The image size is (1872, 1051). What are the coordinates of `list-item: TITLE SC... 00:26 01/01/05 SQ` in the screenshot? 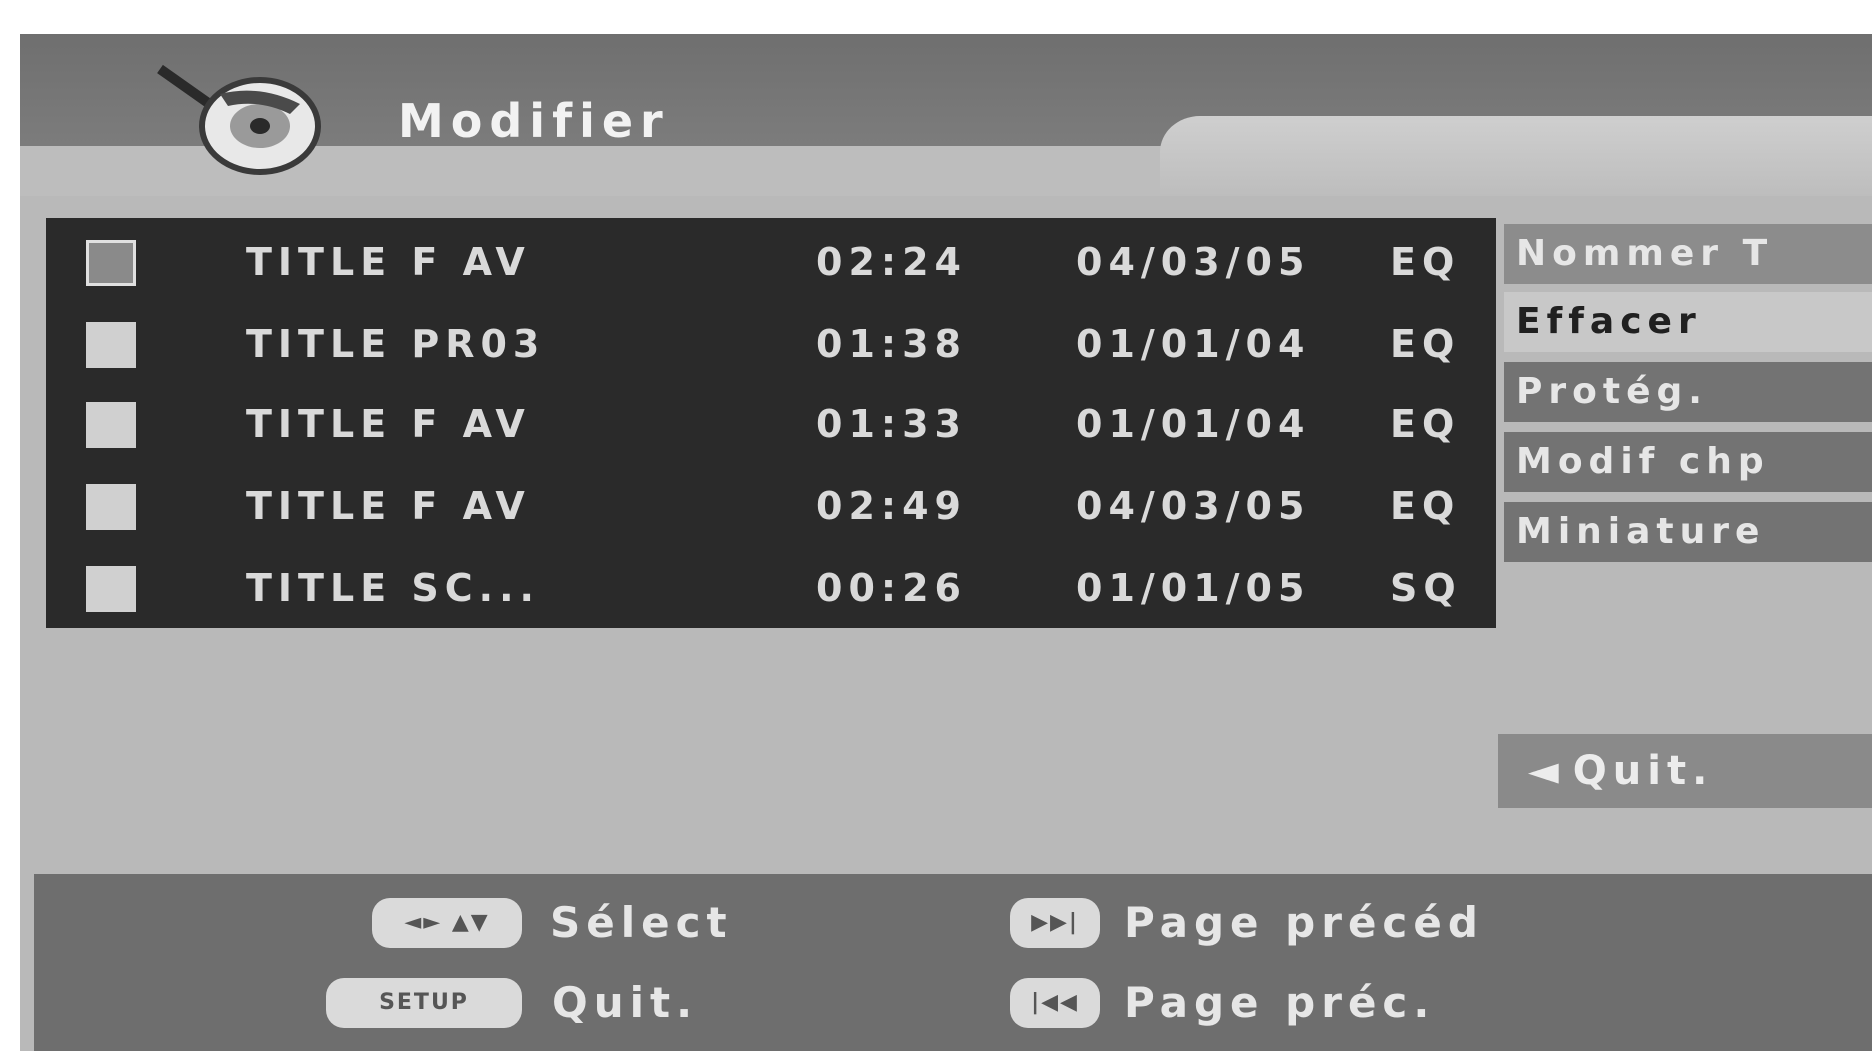 It's located at (771, 589).